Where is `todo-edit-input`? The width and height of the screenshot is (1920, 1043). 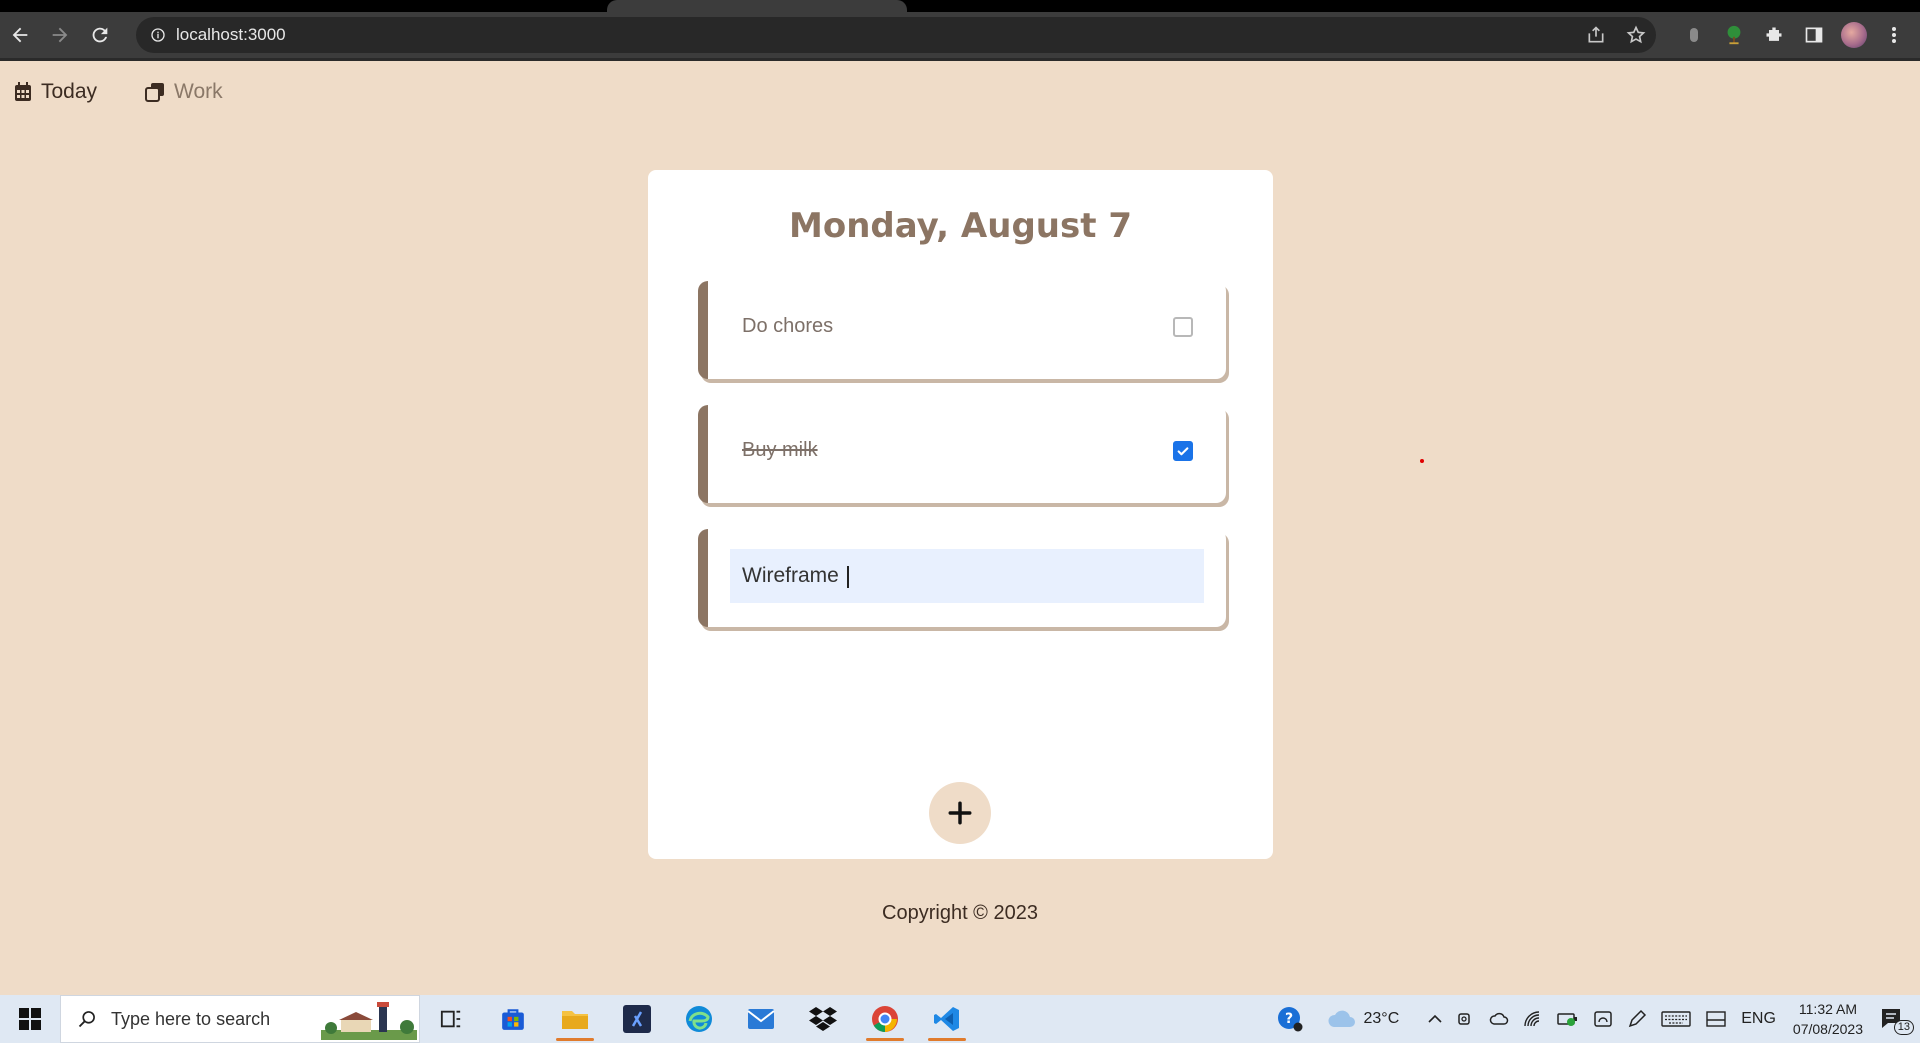
todo-edit-input is located at coordinates (967, 576).